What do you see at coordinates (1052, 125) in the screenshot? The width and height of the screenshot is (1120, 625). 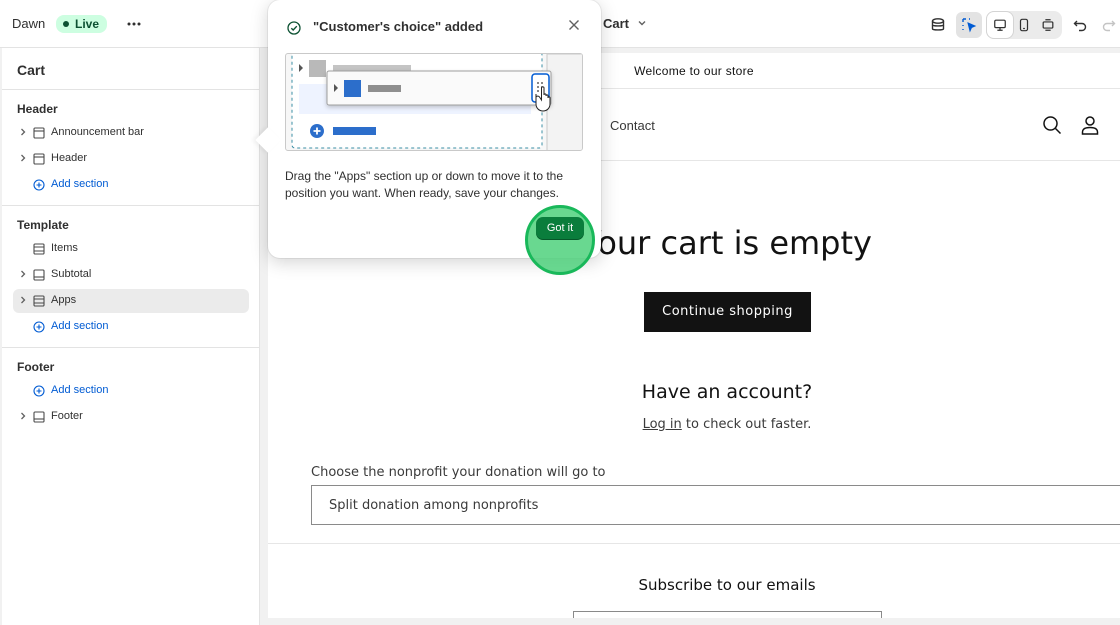 I see `search-icon` at bounding box center [1052, 125].